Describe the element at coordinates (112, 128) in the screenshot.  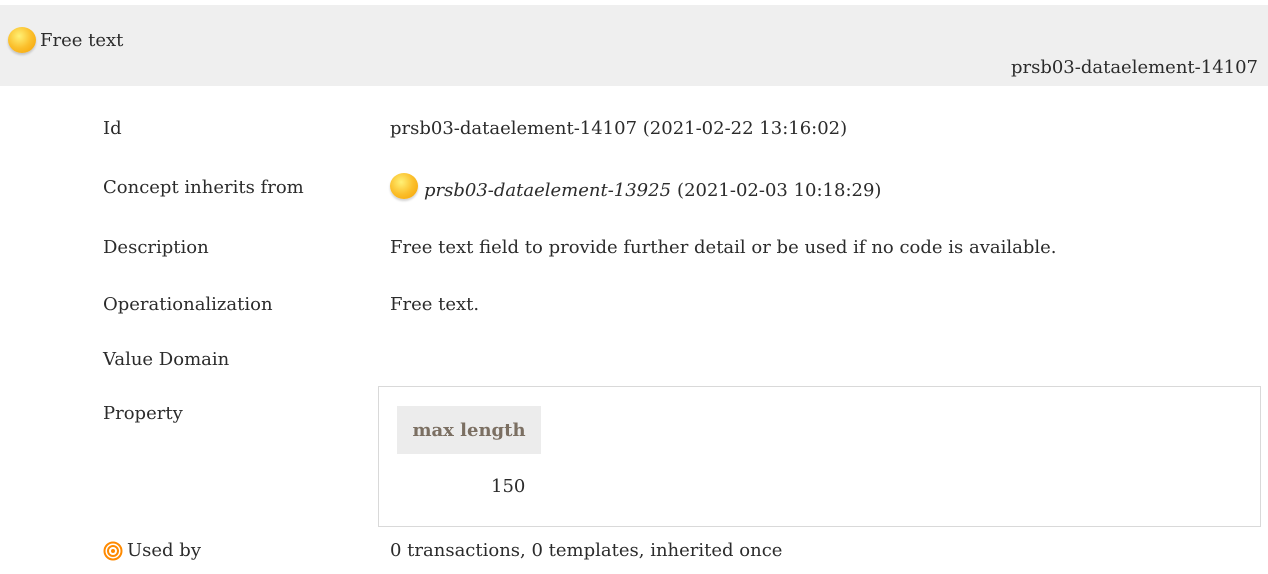
I see `id-label: Id` at that location.